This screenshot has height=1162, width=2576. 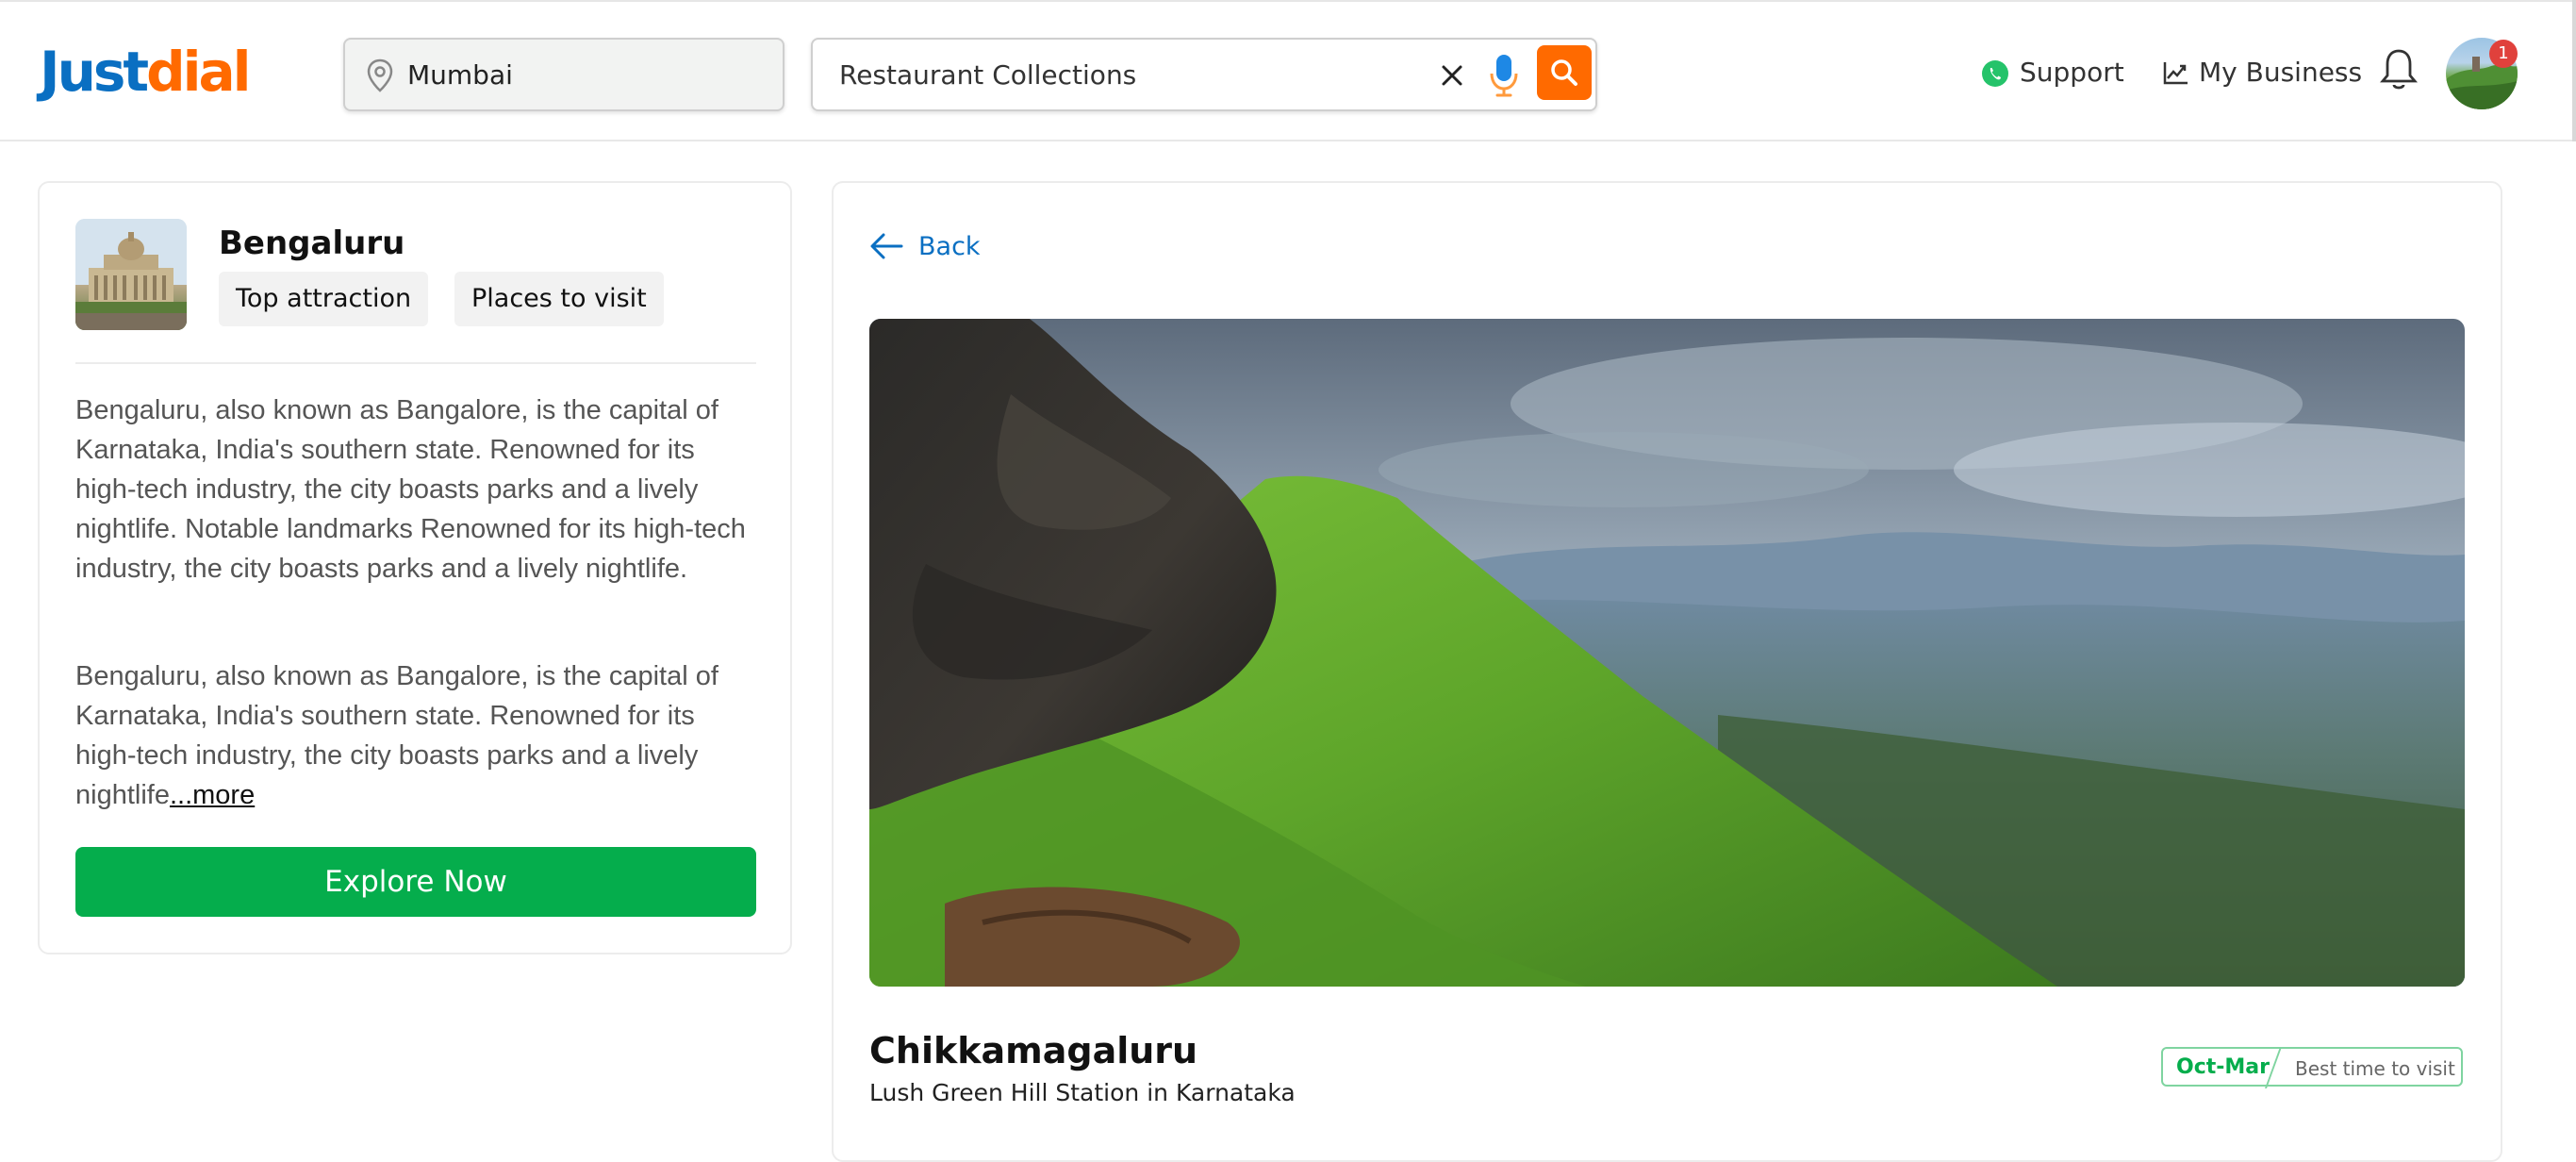 I want to click on explore-now-button: Explore Now, so click(x=415, y=882).